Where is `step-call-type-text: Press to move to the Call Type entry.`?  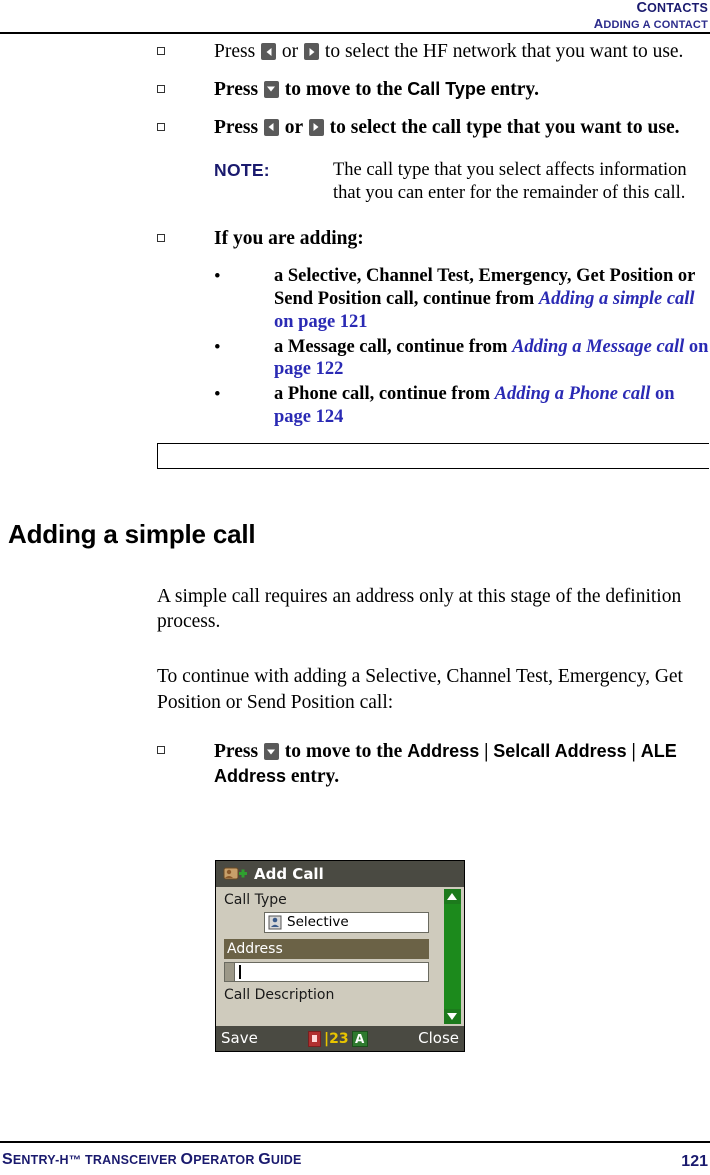
step-call-type-text: Press to move to the Call Type entry. is located at coordinates (433, 90).